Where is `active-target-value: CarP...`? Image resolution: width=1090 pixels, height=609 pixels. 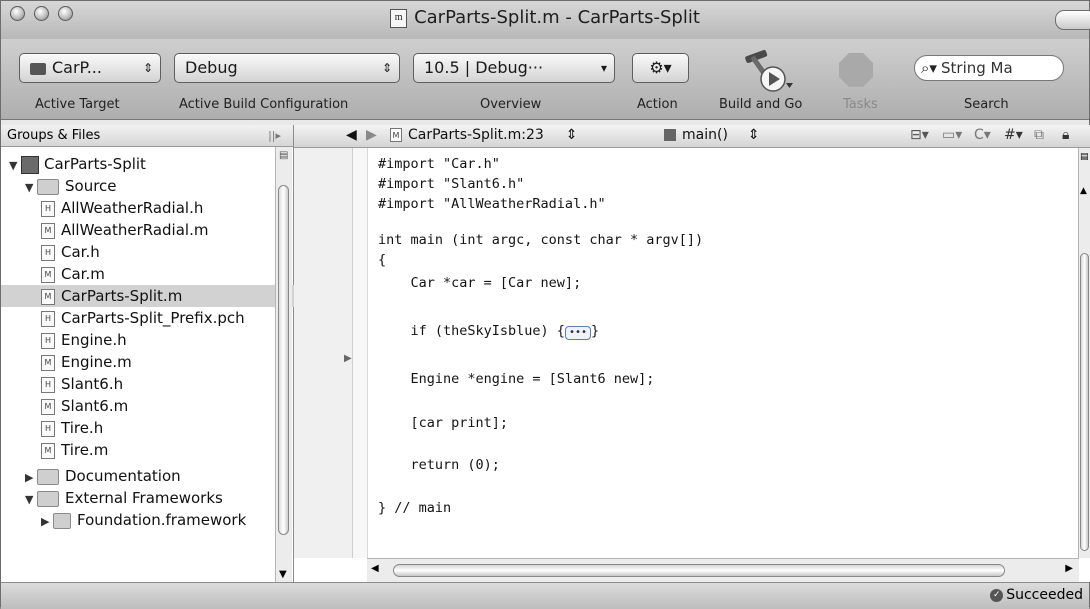 active-target-value: CarP... is located at coordinates (77, 67).